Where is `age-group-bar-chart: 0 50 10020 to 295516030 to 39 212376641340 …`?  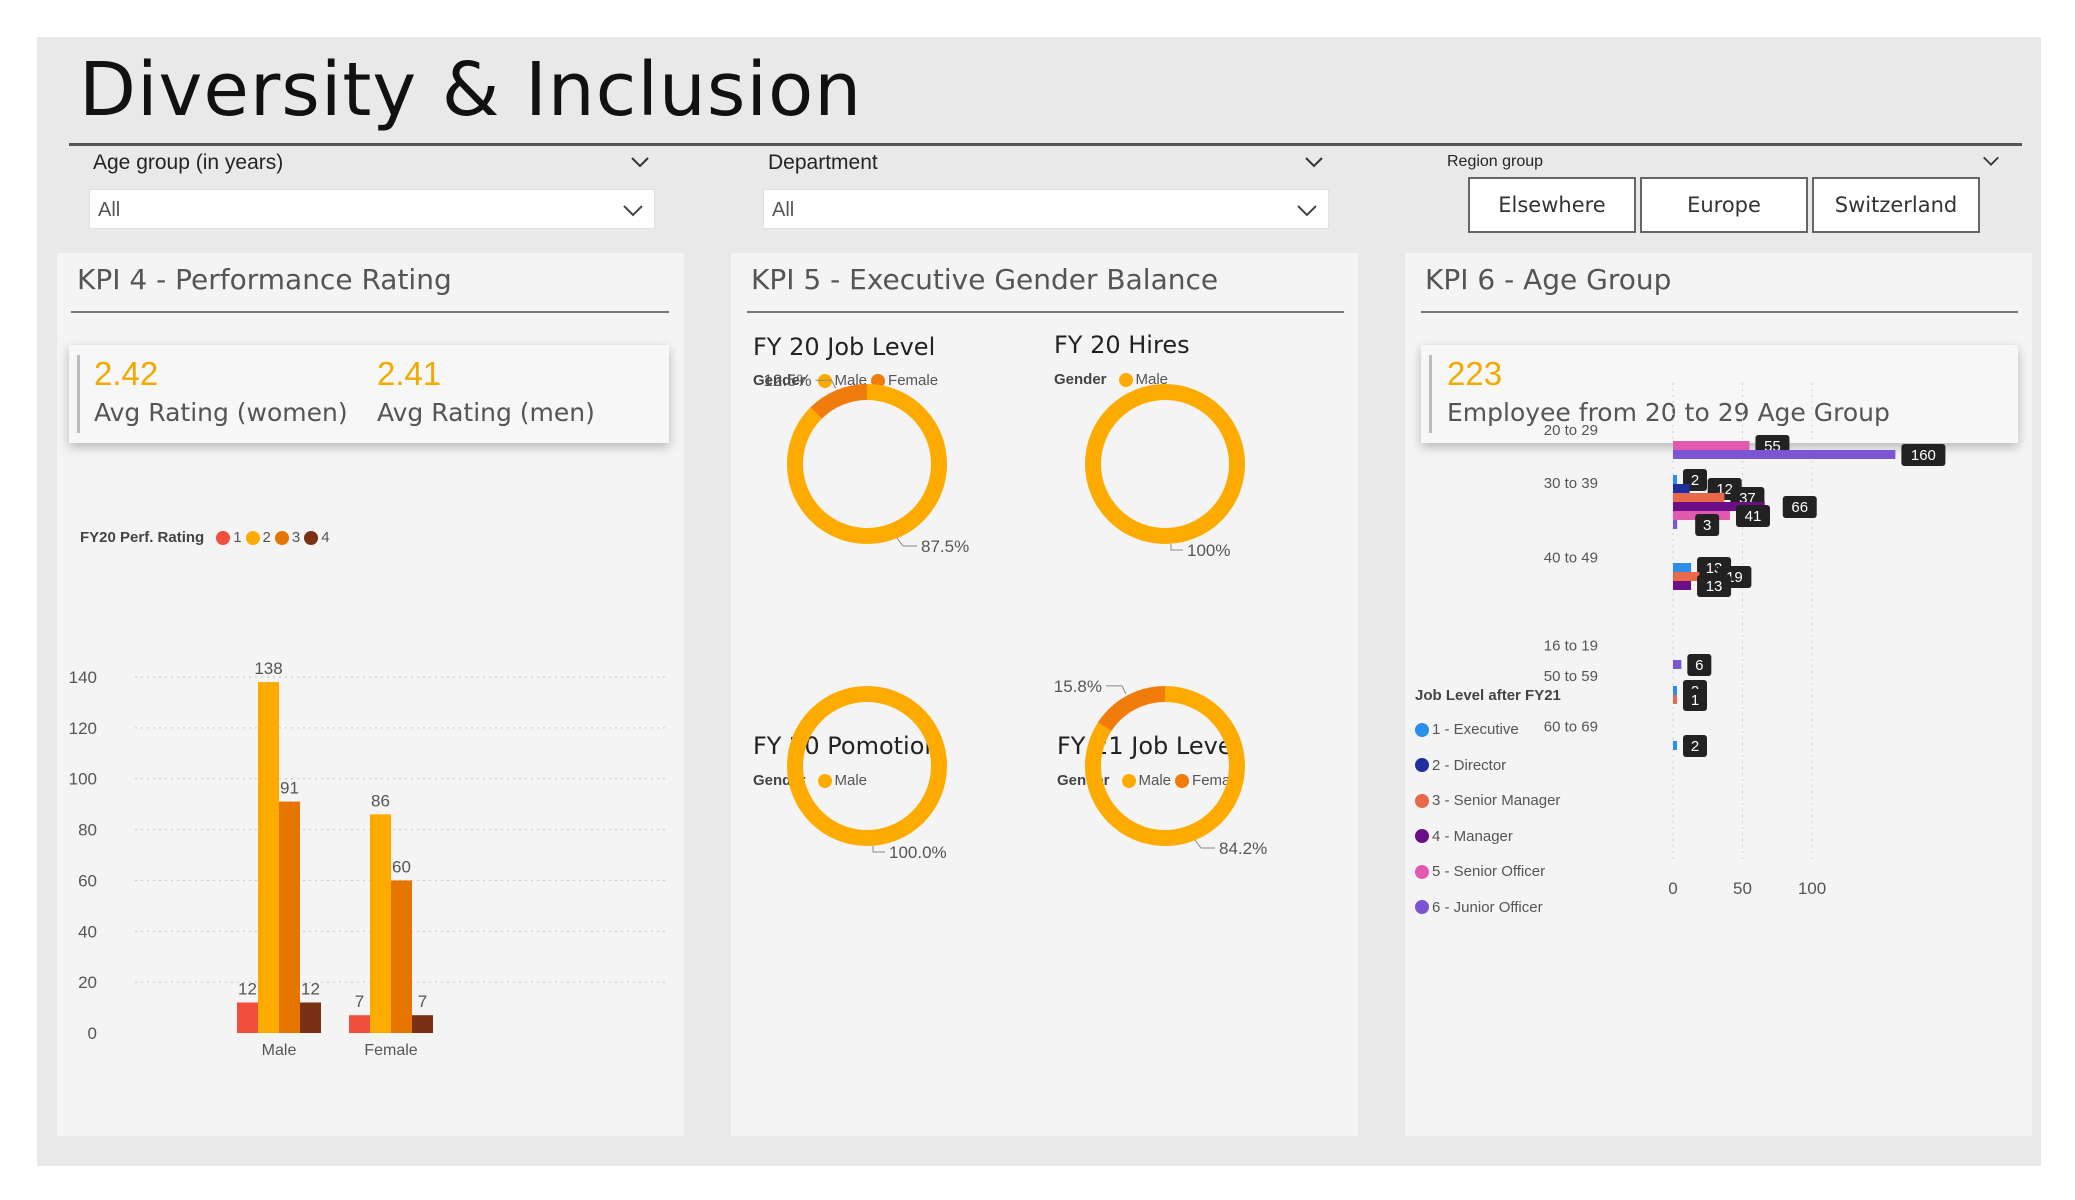 age-group-bar-chart: 0 50 10020 to 295516030 to 39 212376641340 … is located at coordinates (1745, 640).